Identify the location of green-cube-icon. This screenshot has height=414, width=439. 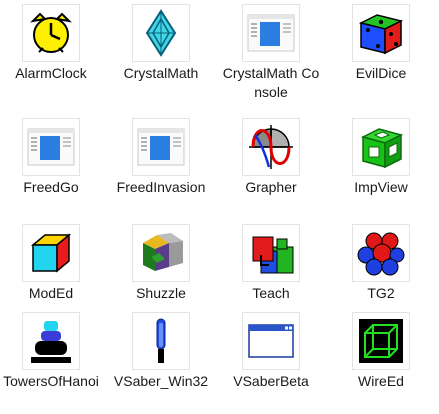
(381, 147).